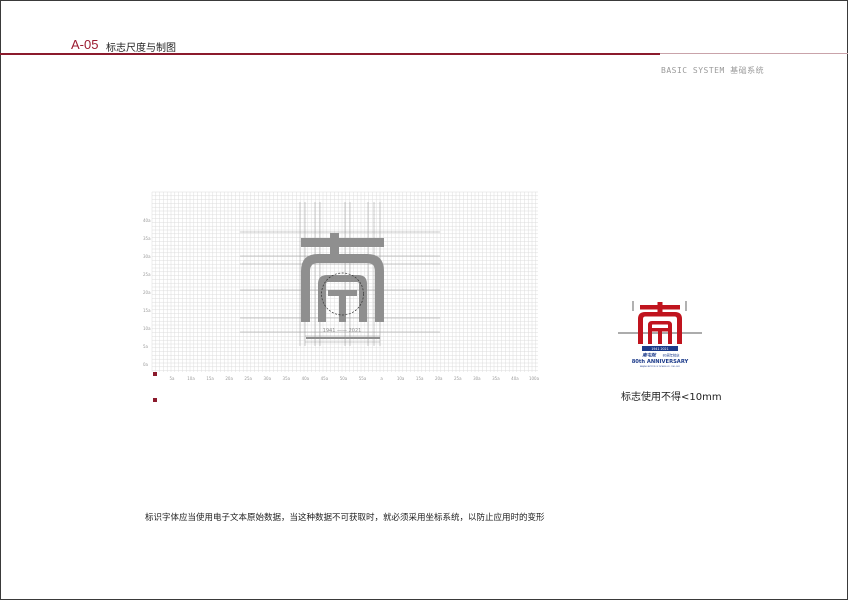  Describe the element at coordinates (754, 53) in the screenshot. I see `header-rule-light` at that location.